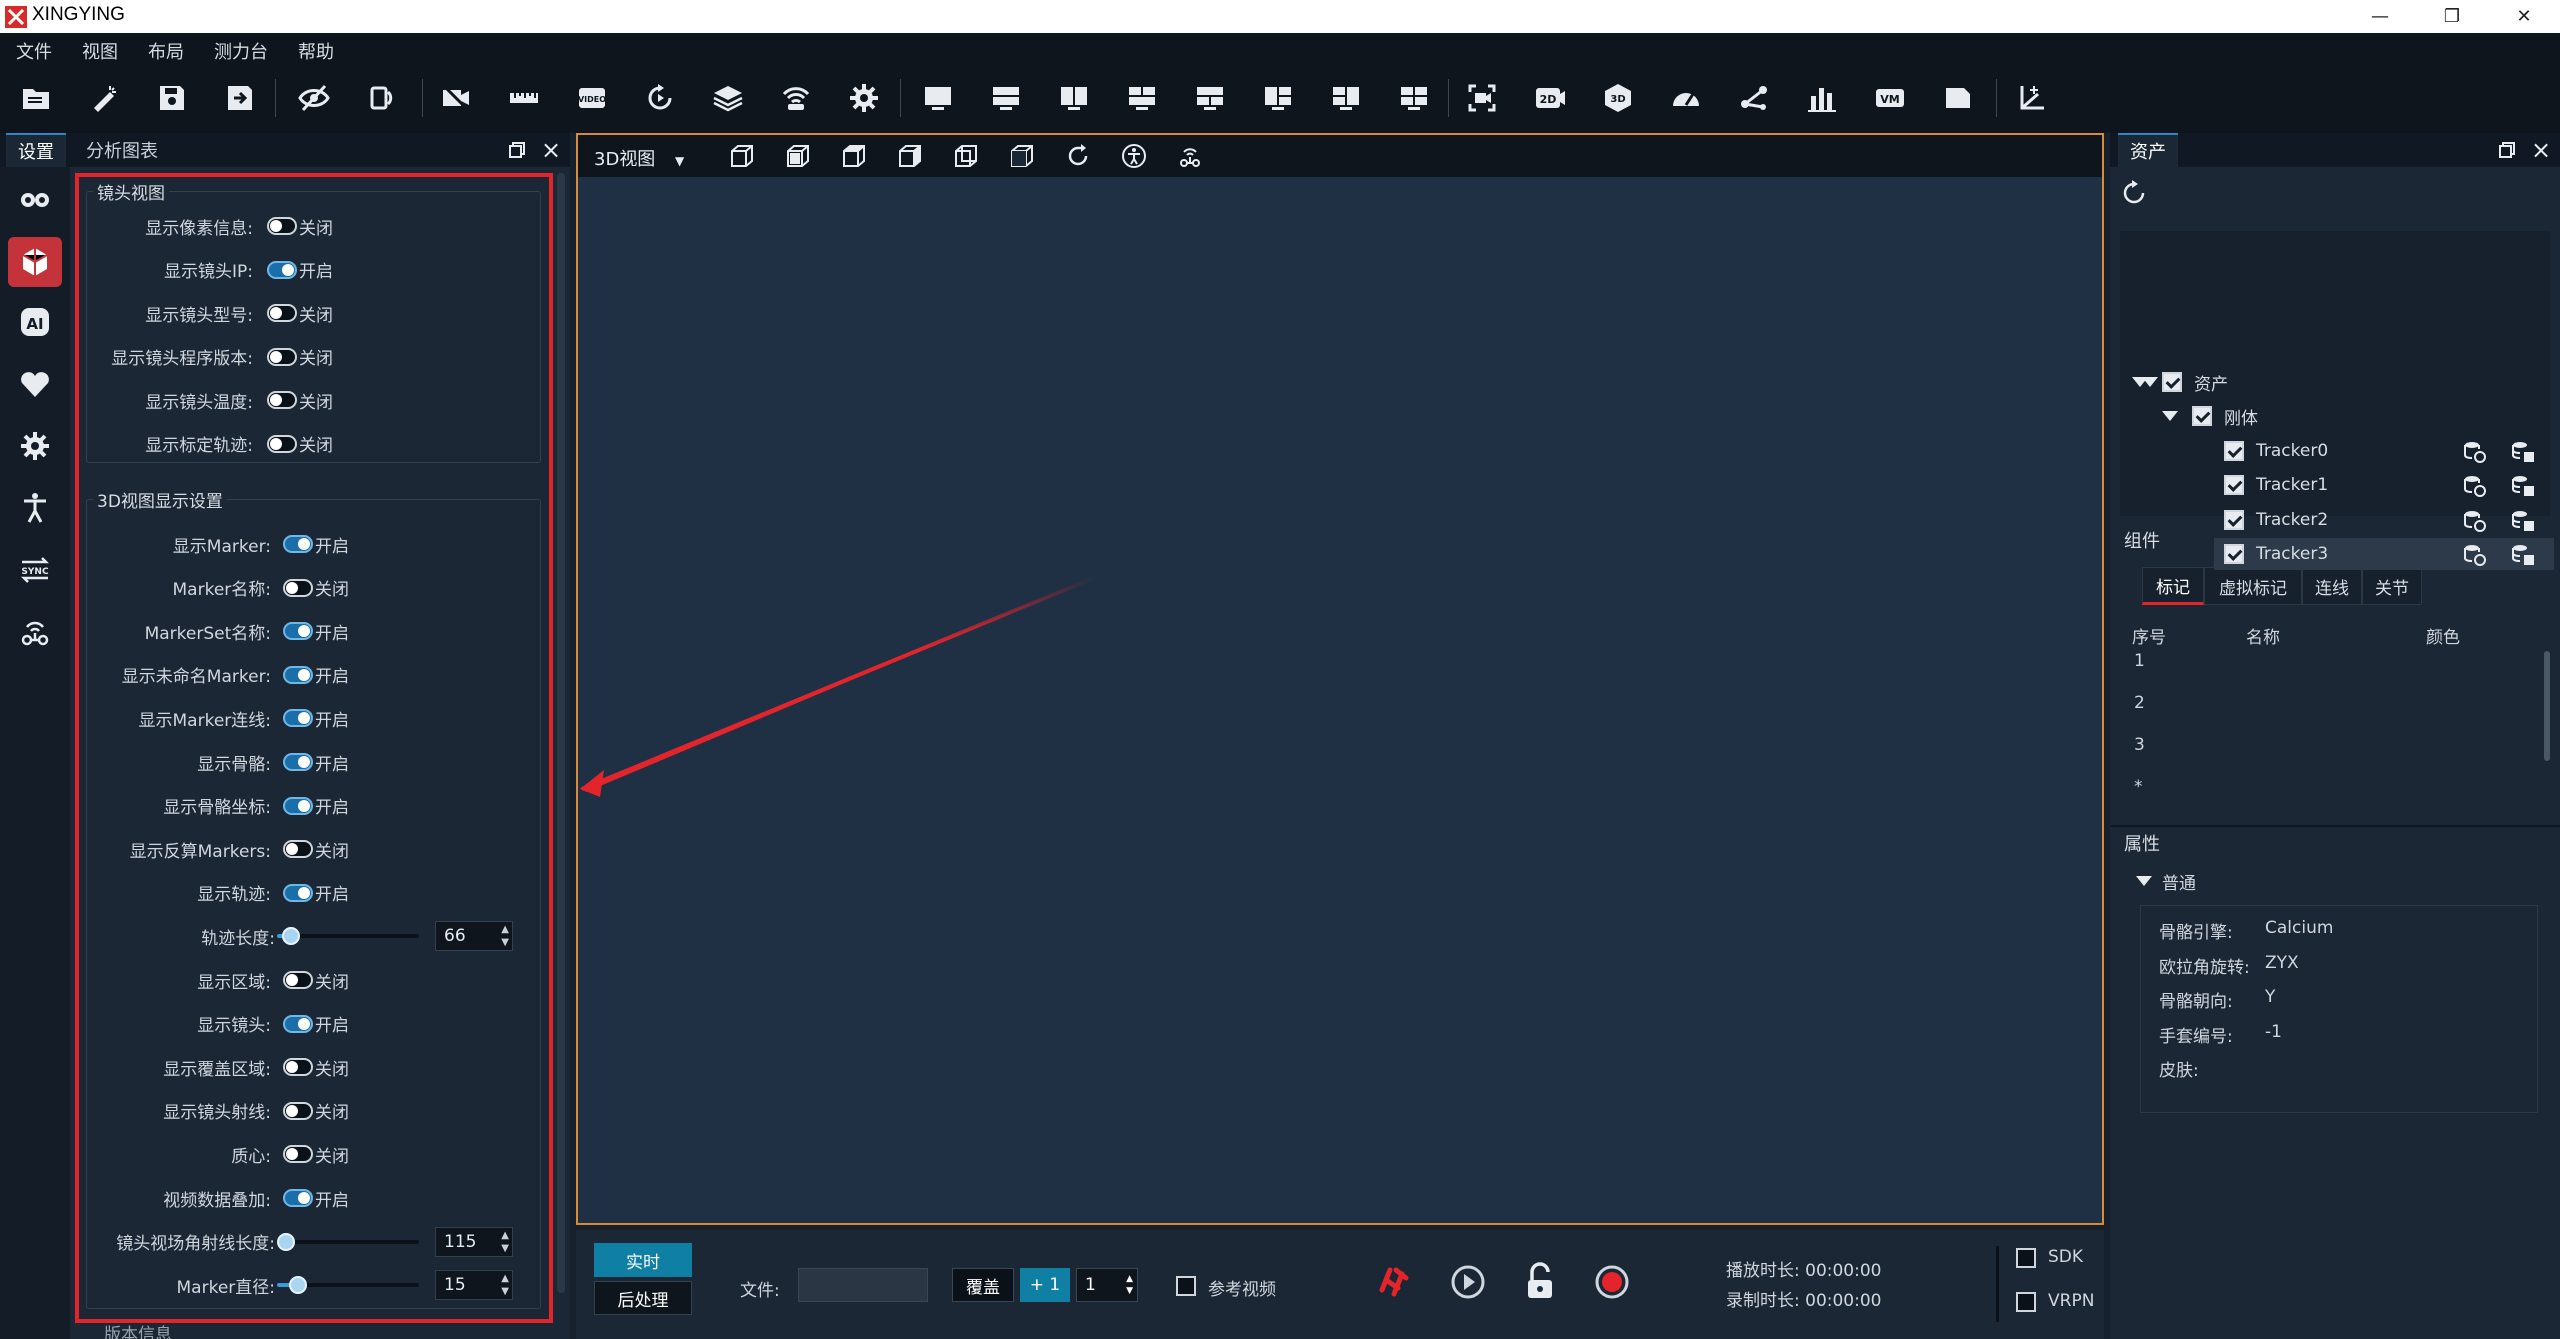 The width and height of the screenshot is (2560, 1339). What do you see at coordinates (382, 98) in the screenshot?
I see `camera-swap-icon` at bounding box center [382, 98].